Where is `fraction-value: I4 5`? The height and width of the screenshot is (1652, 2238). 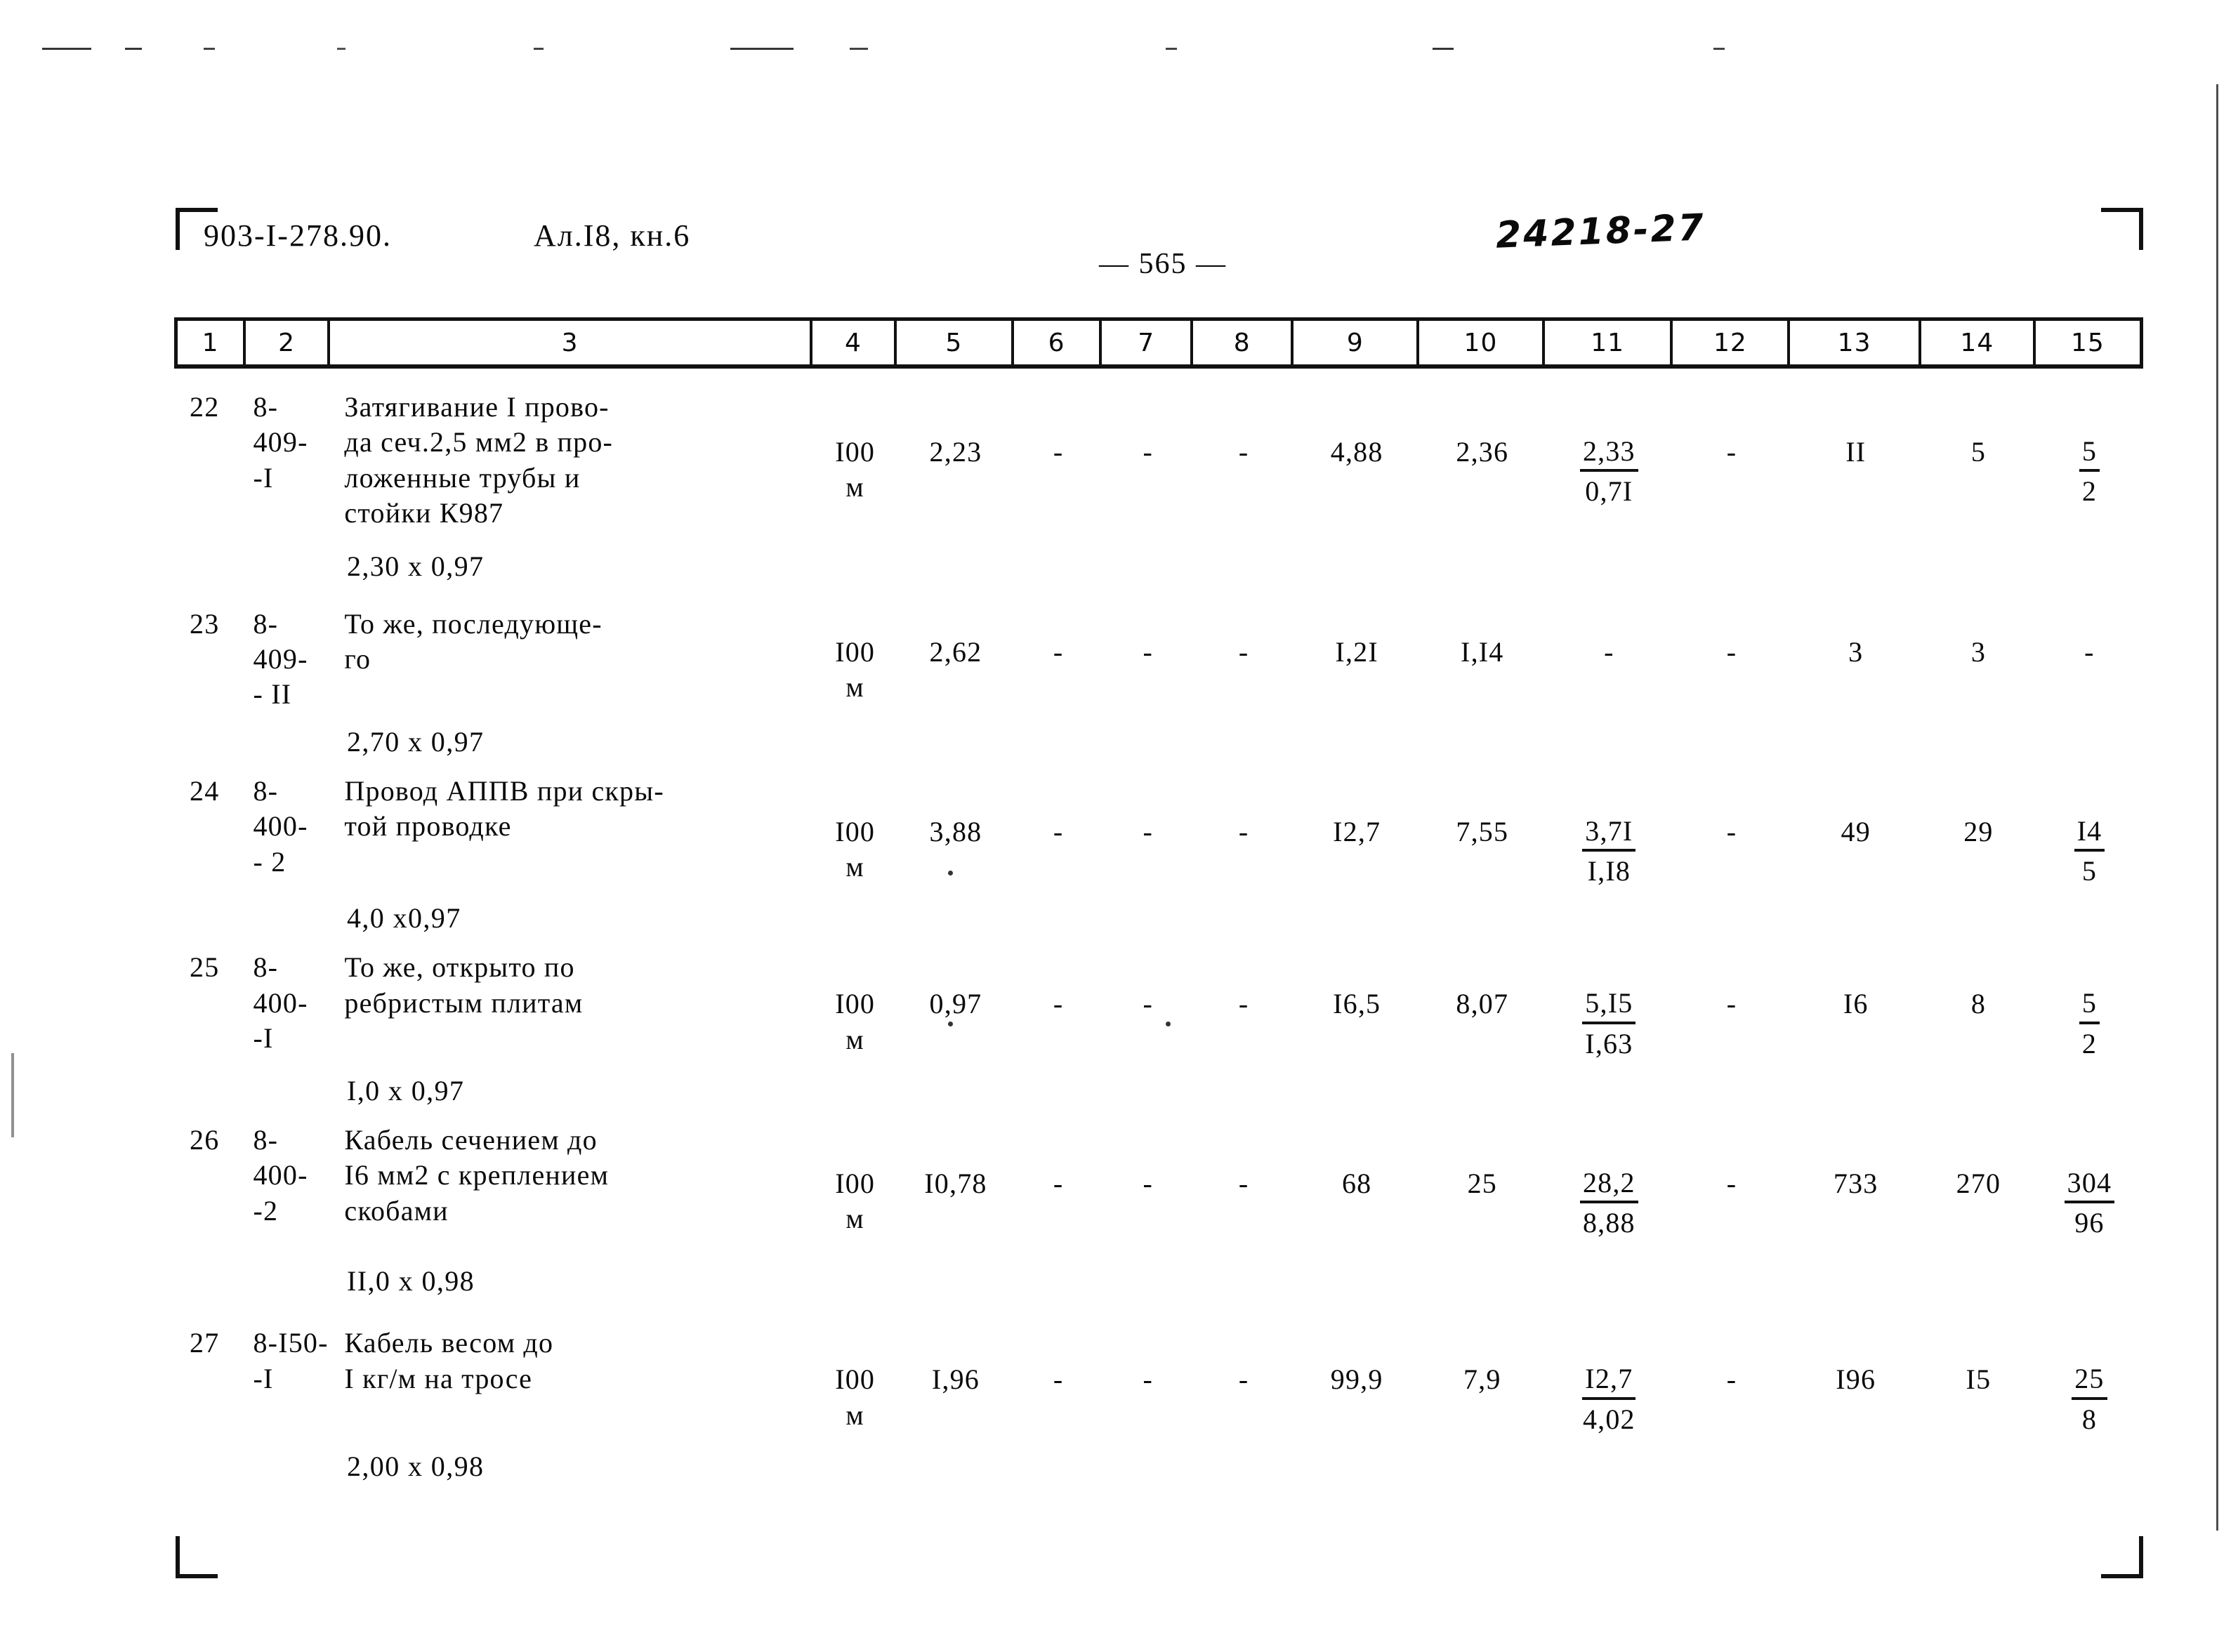 fraction-value: I4 5 is located at coordinates (2089, 850).